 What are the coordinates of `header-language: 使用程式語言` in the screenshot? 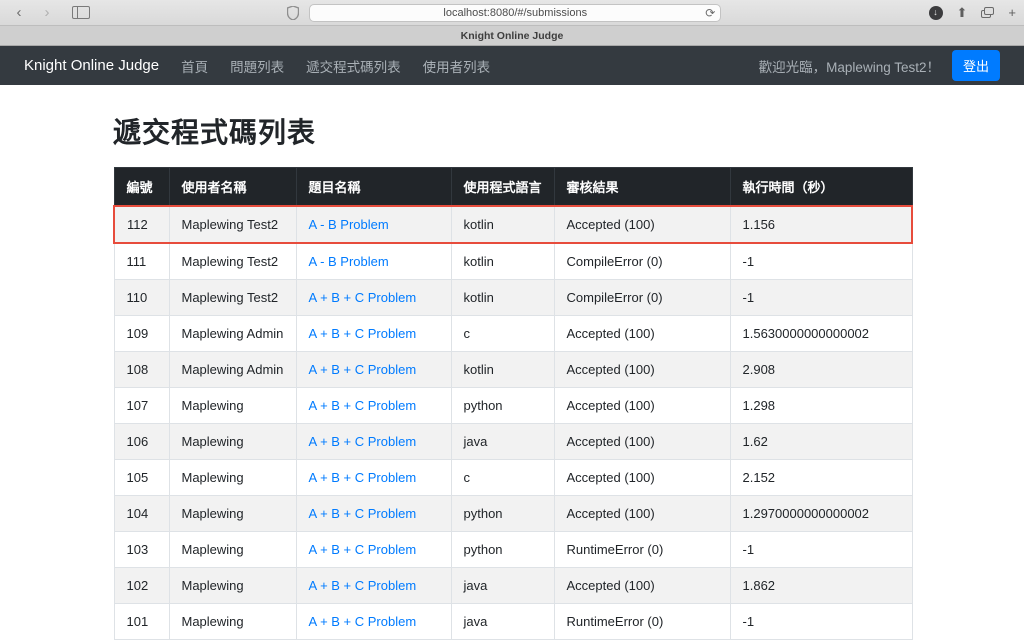 It's located at (502, 187).